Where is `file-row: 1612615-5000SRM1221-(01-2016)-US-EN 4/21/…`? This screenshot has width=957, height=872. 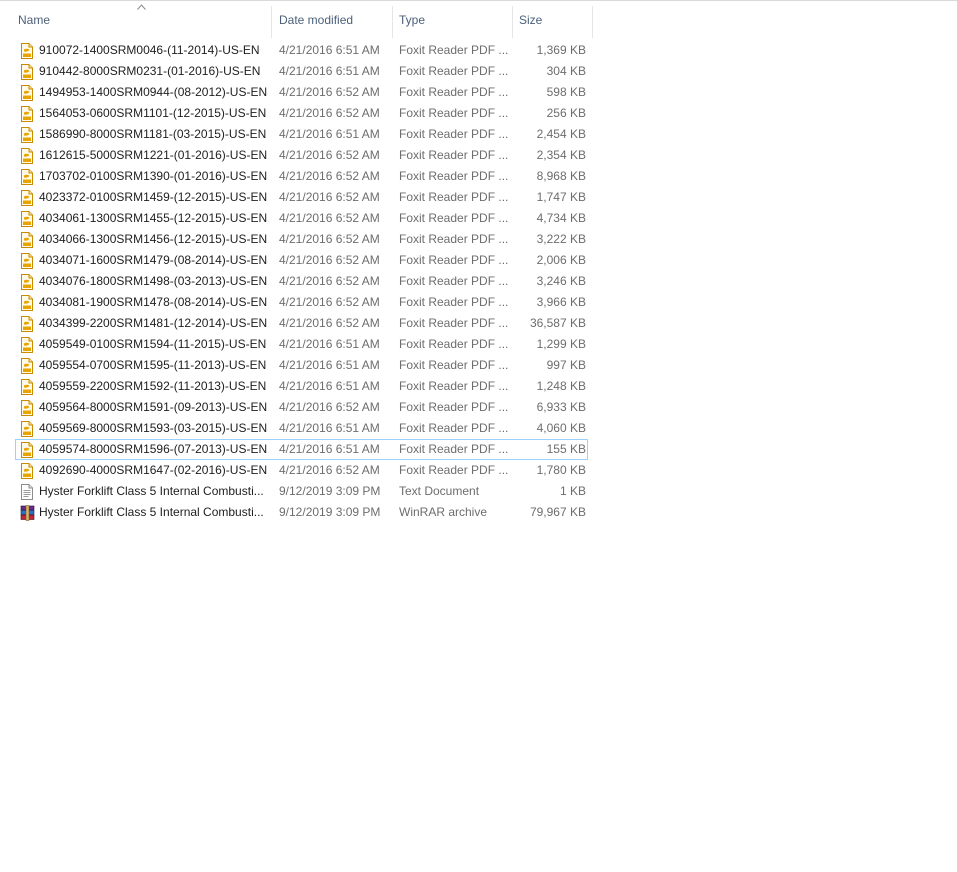
file-row: 1612615-5000SRM1221-(01-2016)-US-EN 4/21/… is located at coordinates (301, 155).